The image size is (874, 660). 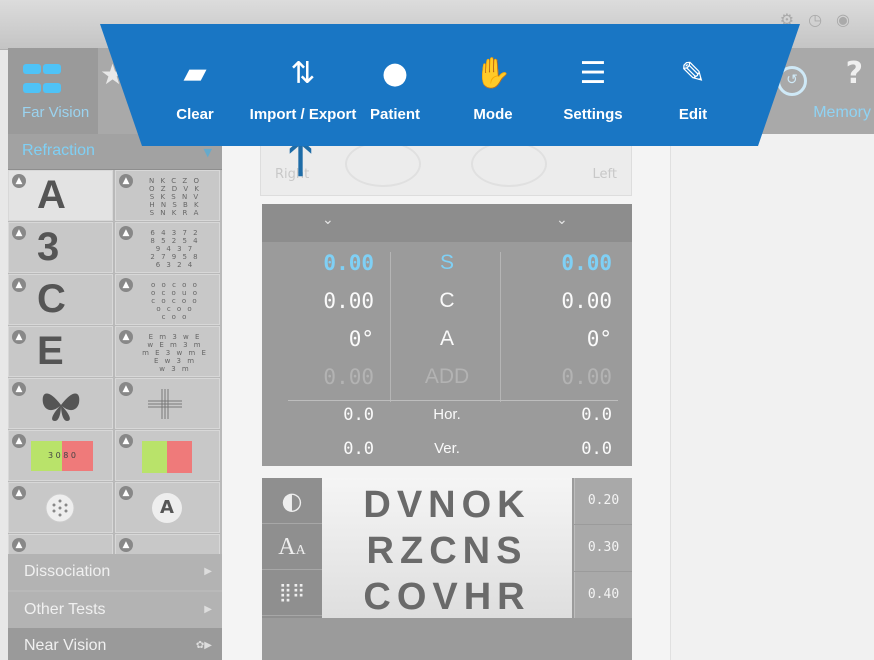 I want to click on acuity-value: 0.20, so click(x=603, y=501).